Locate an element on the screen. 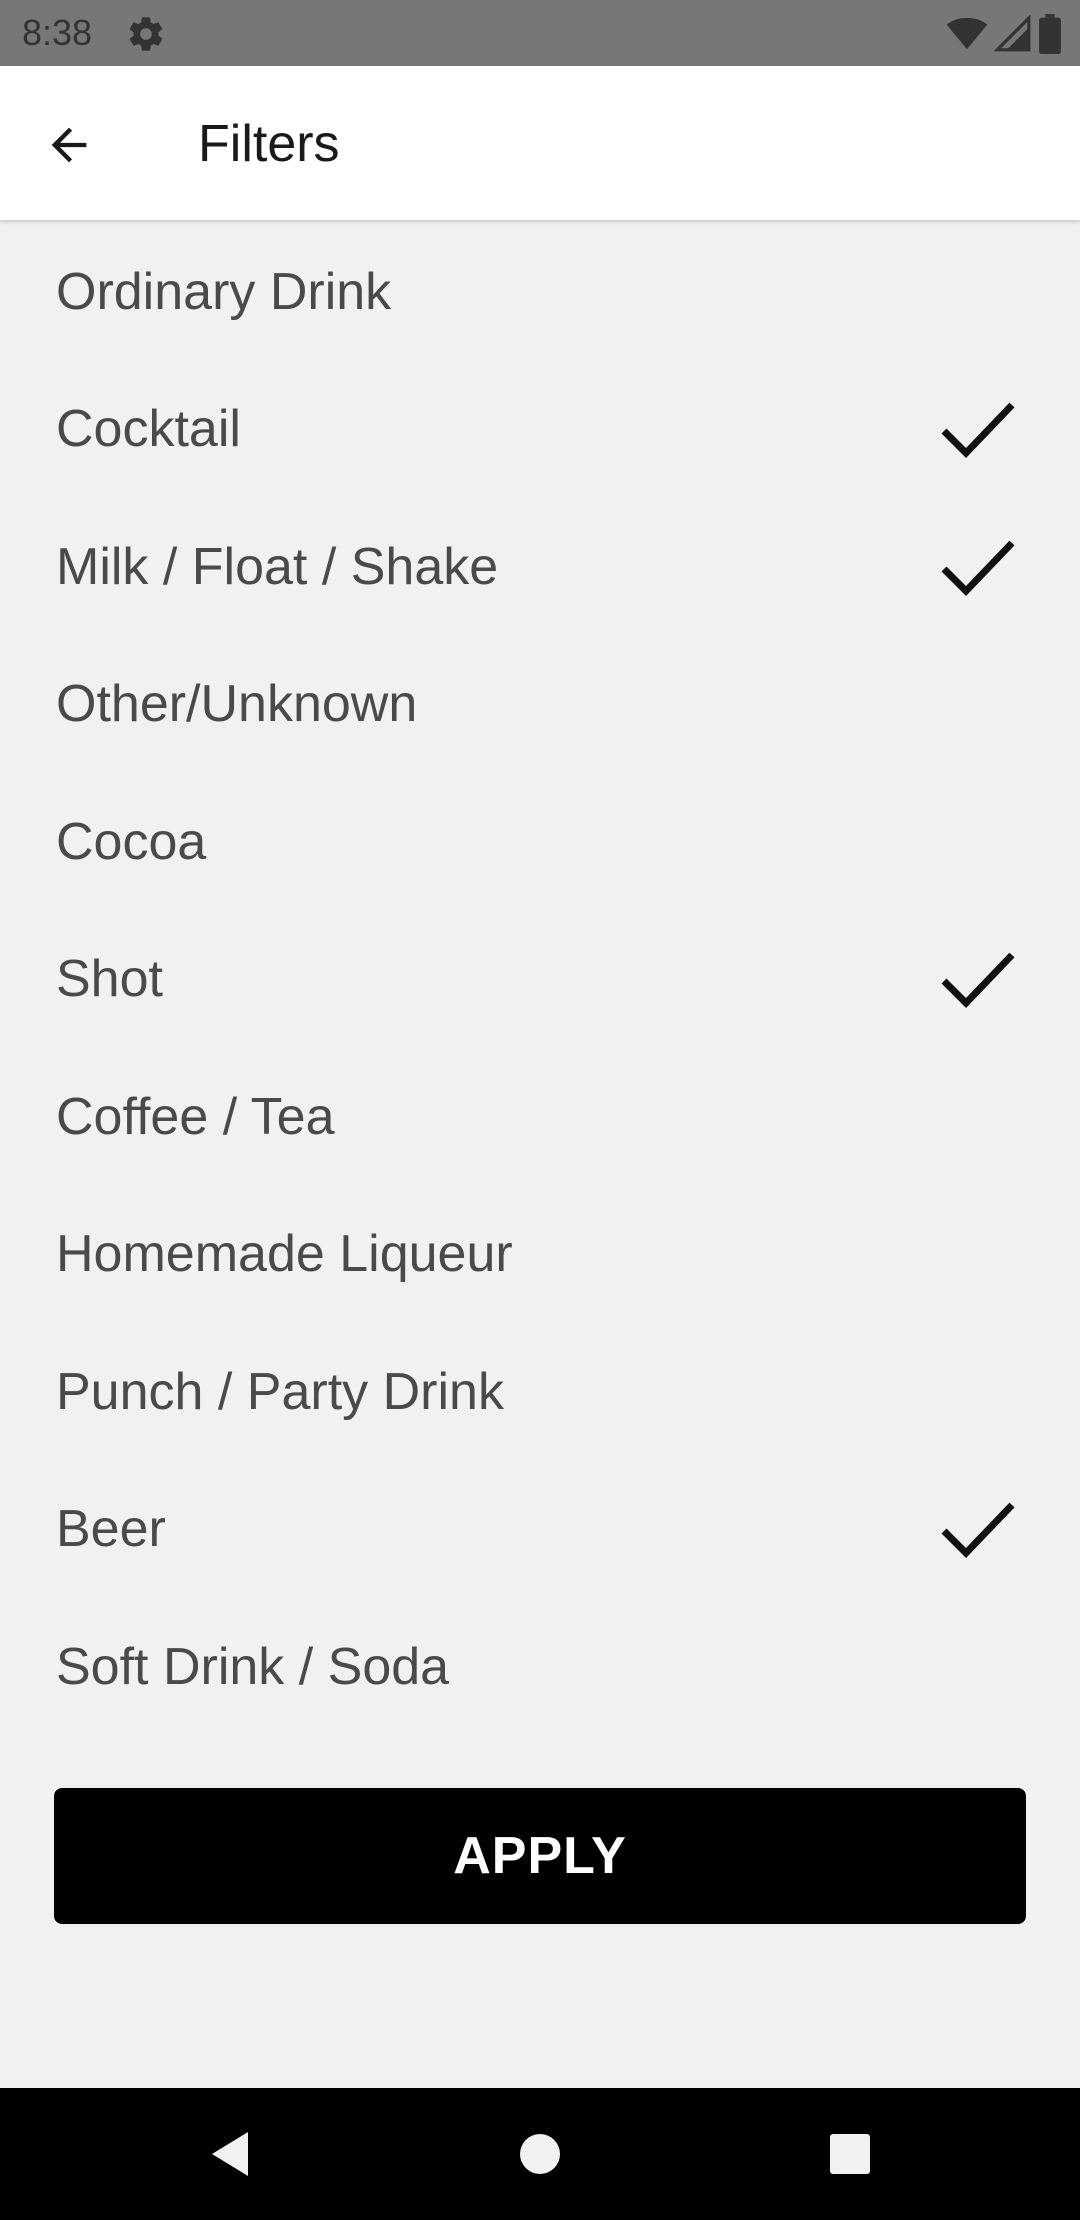  status-time: 8:38 is located at coordinates (57, 32).